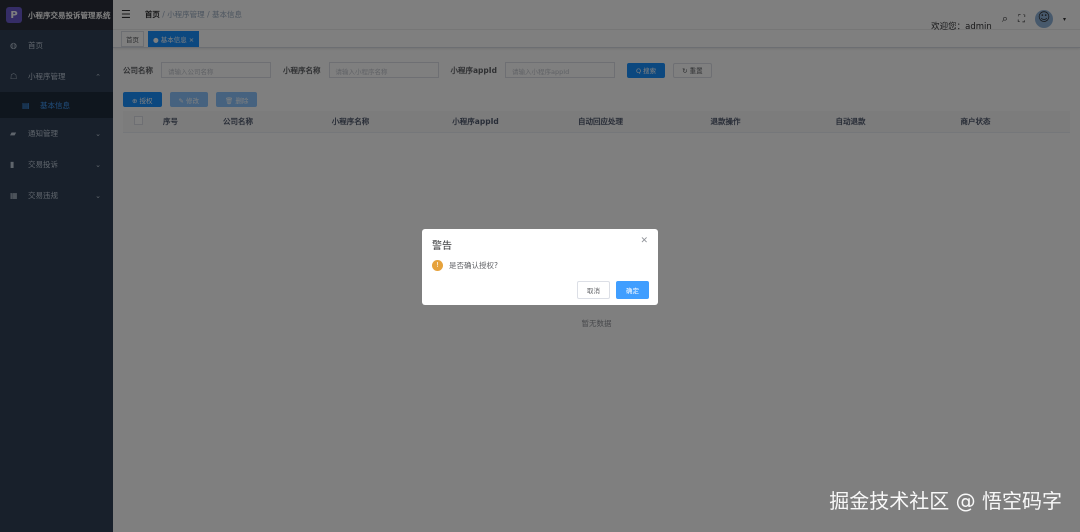  What do you see at coordinates (442, 246) in the screenshot?
I see `dialog-title: 警告` at bounding box center [442, 246].